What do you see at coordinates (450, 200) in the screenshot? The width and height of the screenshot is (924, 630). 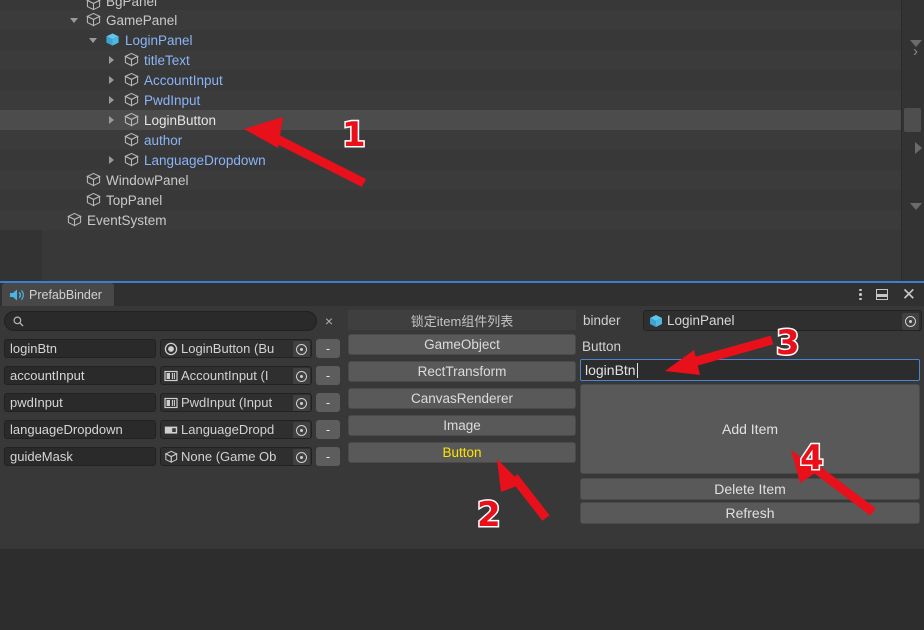 I see `hierarchy-row-toppanel: TopPanel` at bounding box center [450, 200].